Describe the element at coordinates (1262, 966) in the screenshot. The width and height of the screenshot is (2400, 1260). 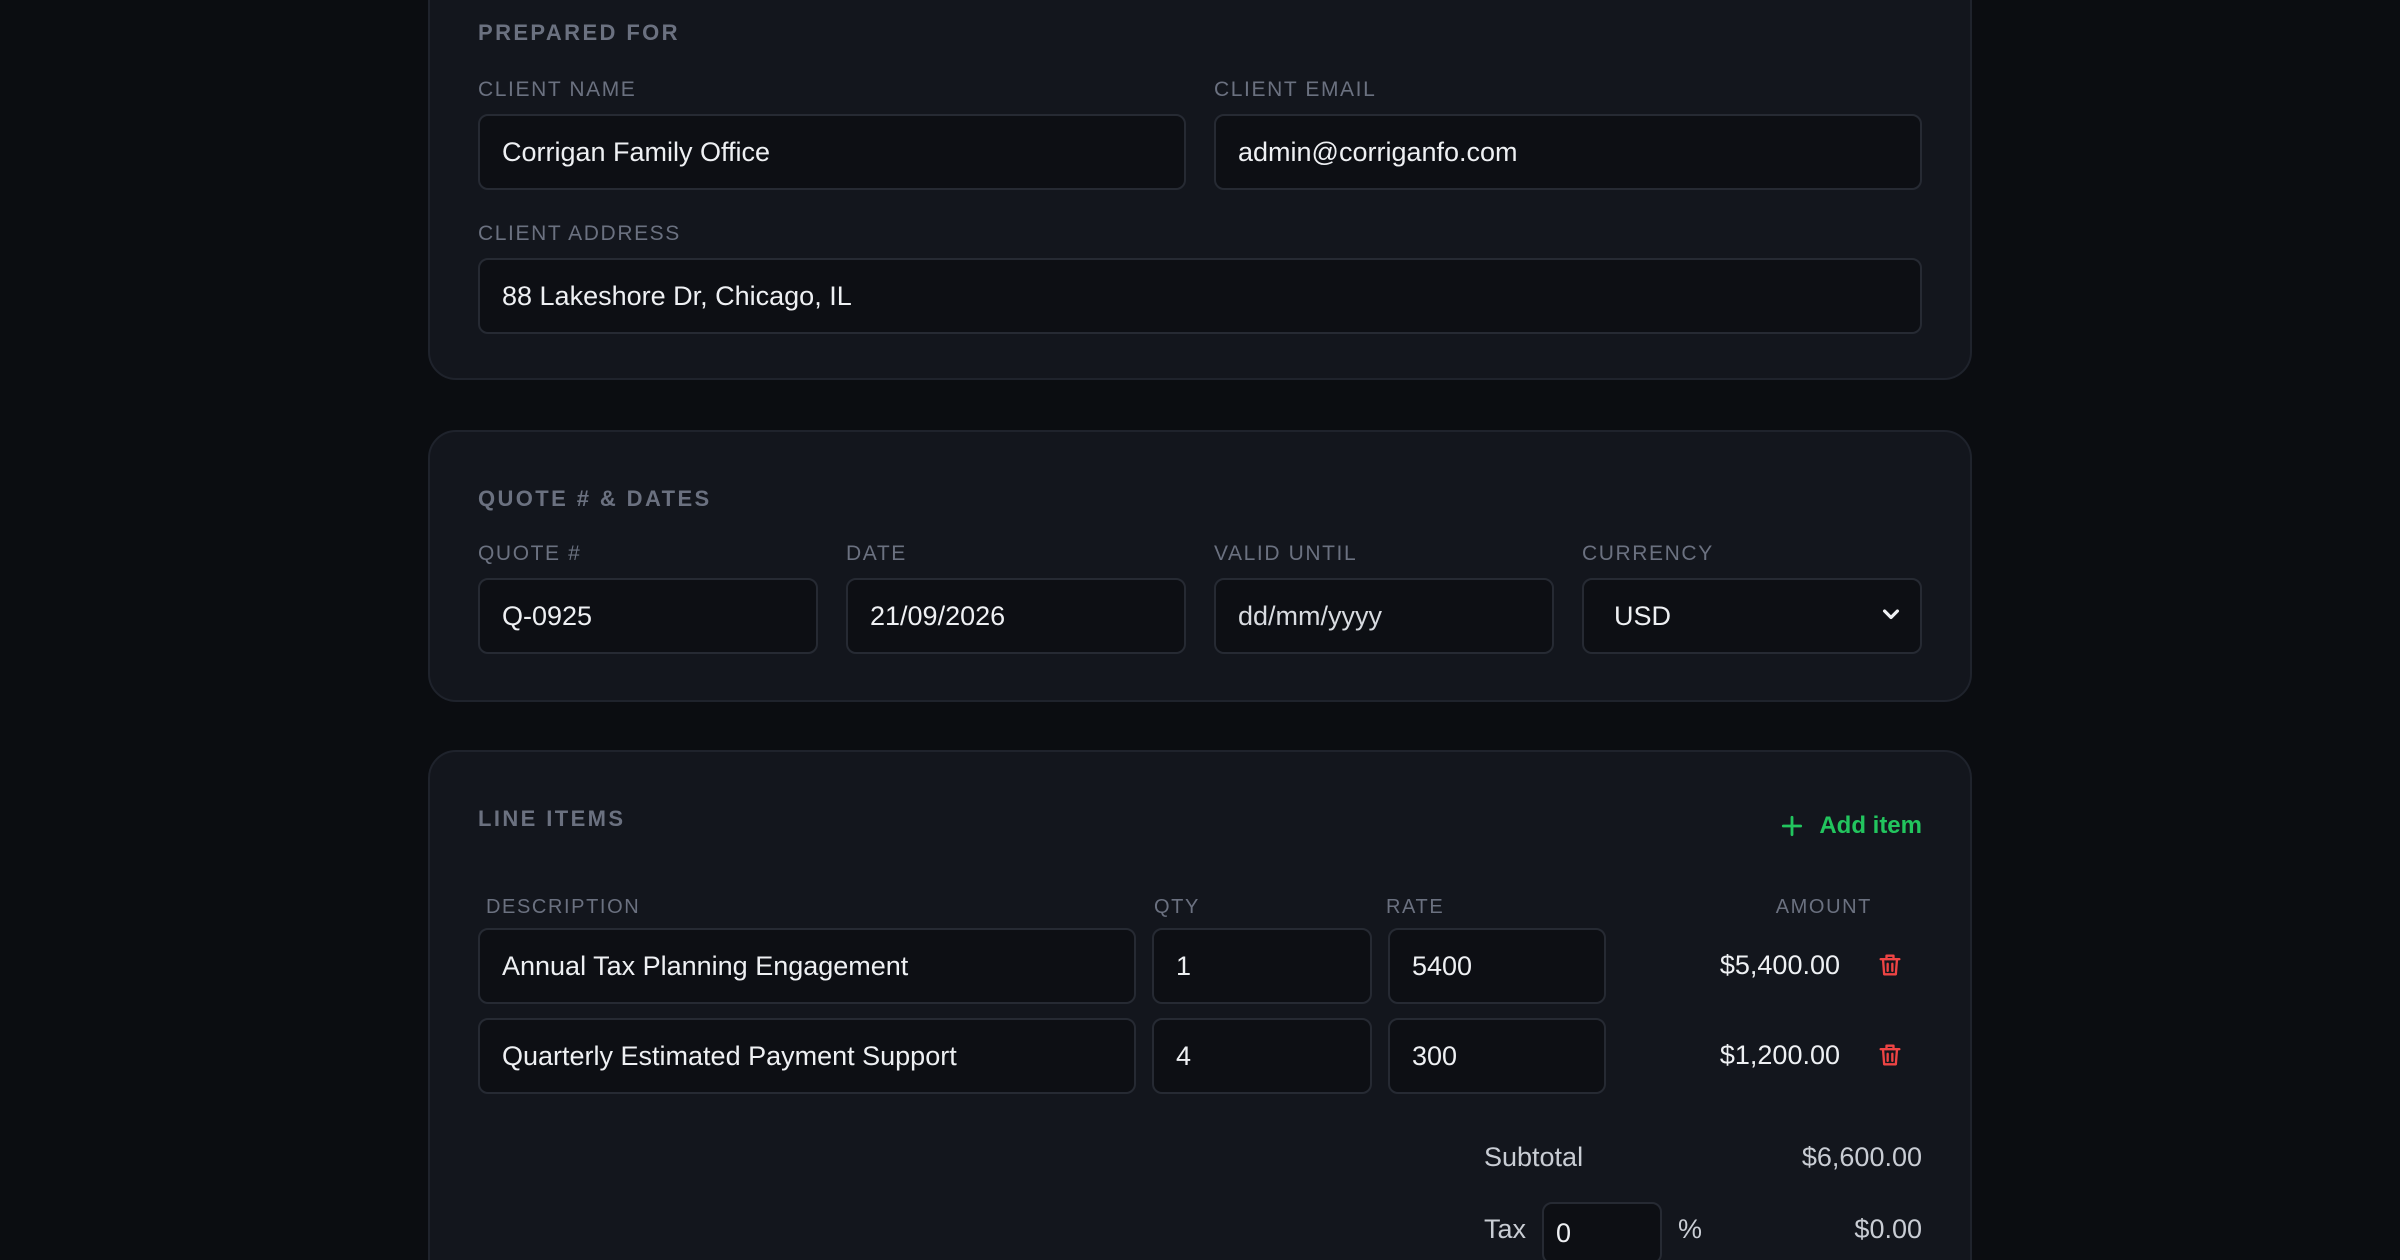
I see `line-item-qty-input: 1` at that location.